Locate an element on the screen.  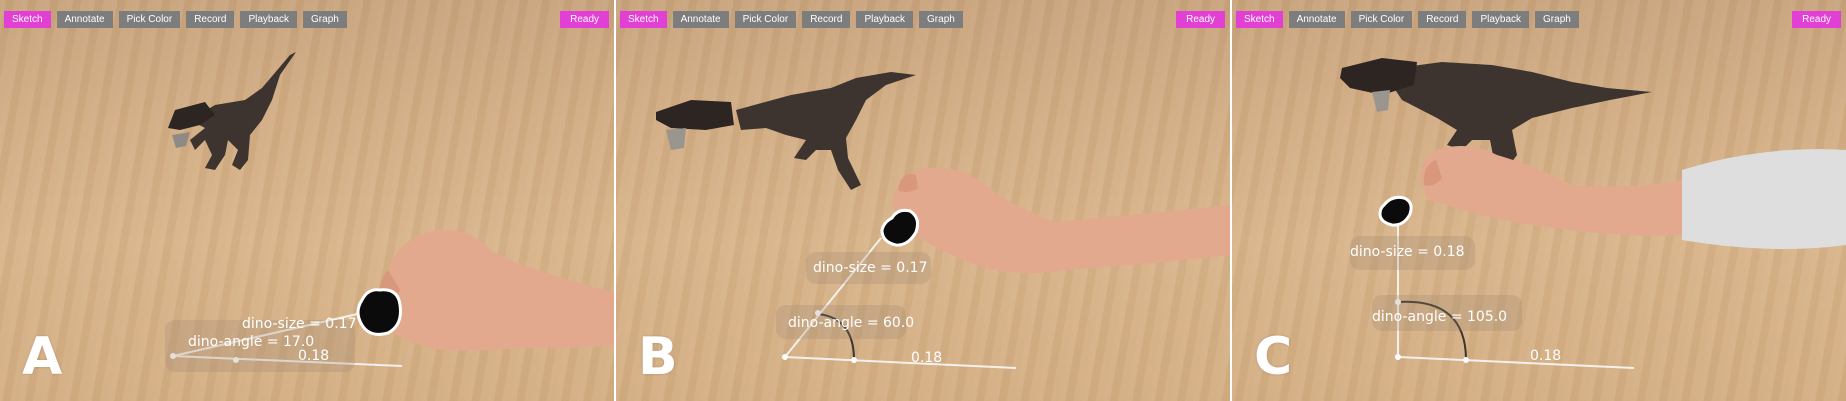
panel-letter: B is located at coordinates (658, 357).